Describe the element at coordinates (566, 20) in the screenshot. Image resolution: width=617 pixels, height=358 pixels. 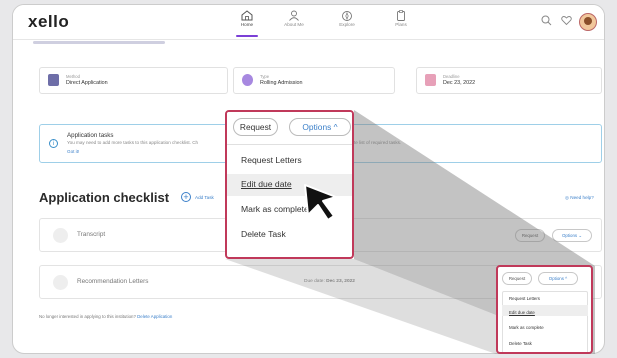
I see `heart-icon` at that location.